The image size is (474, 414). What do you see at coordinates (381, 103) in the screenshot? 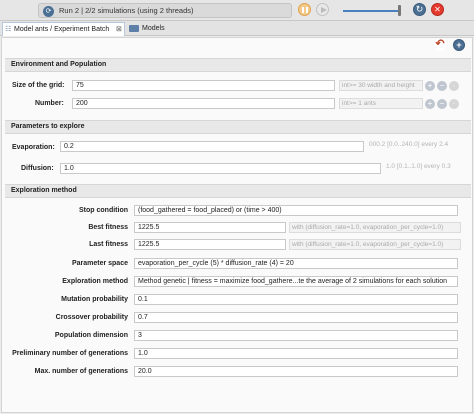
I see `number-hint: int>= 1 ants` at bounding box center [381, 103].